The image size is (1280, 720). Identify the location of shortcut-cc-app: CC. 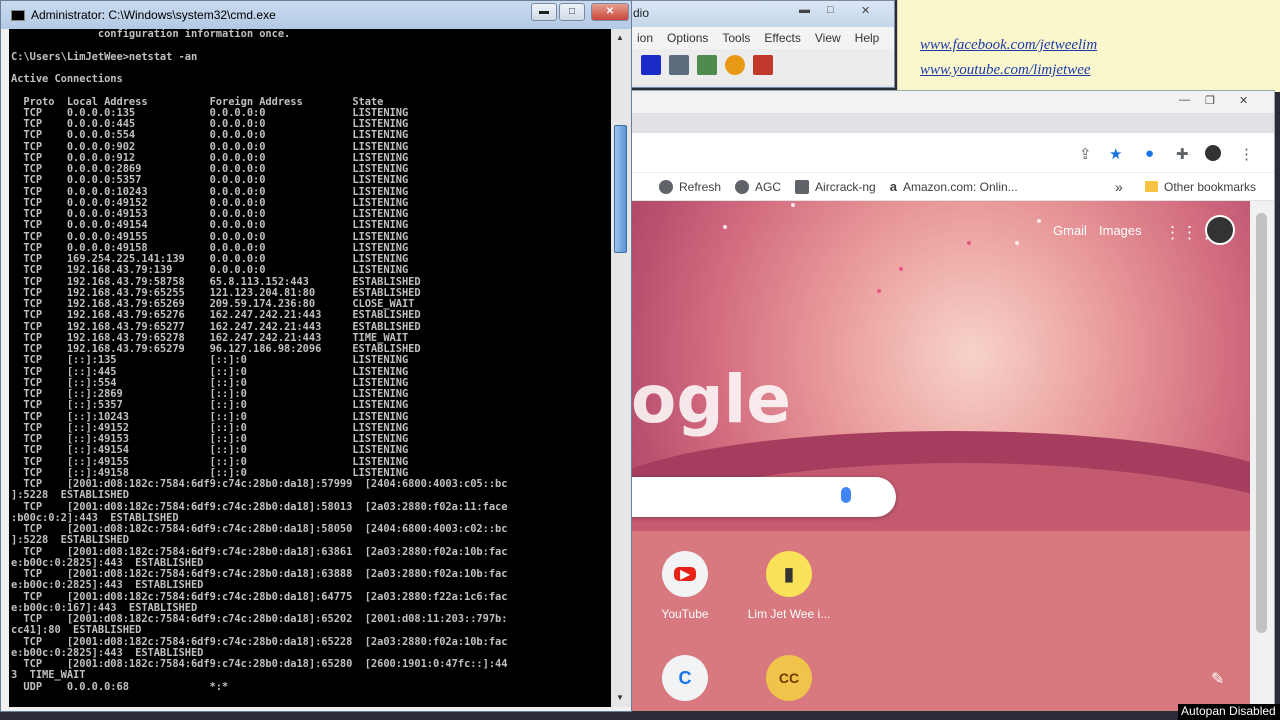
(789, 678).